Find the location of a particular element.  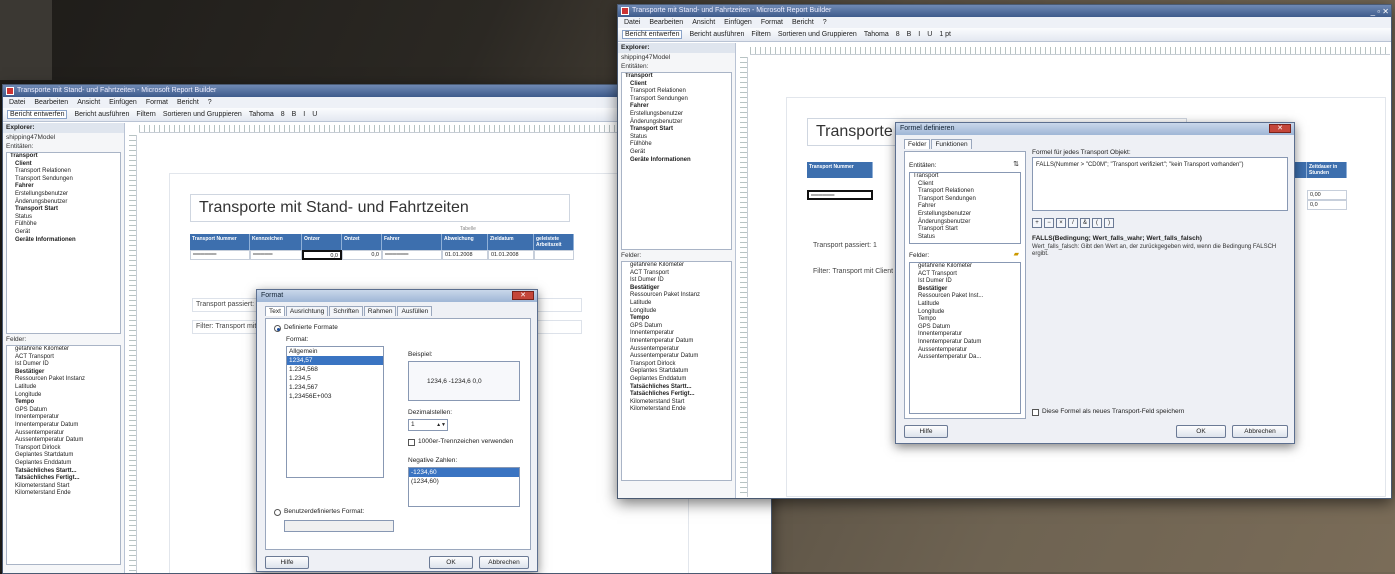

toolbar-item: Tahoma is located at coordinates (876, 34).